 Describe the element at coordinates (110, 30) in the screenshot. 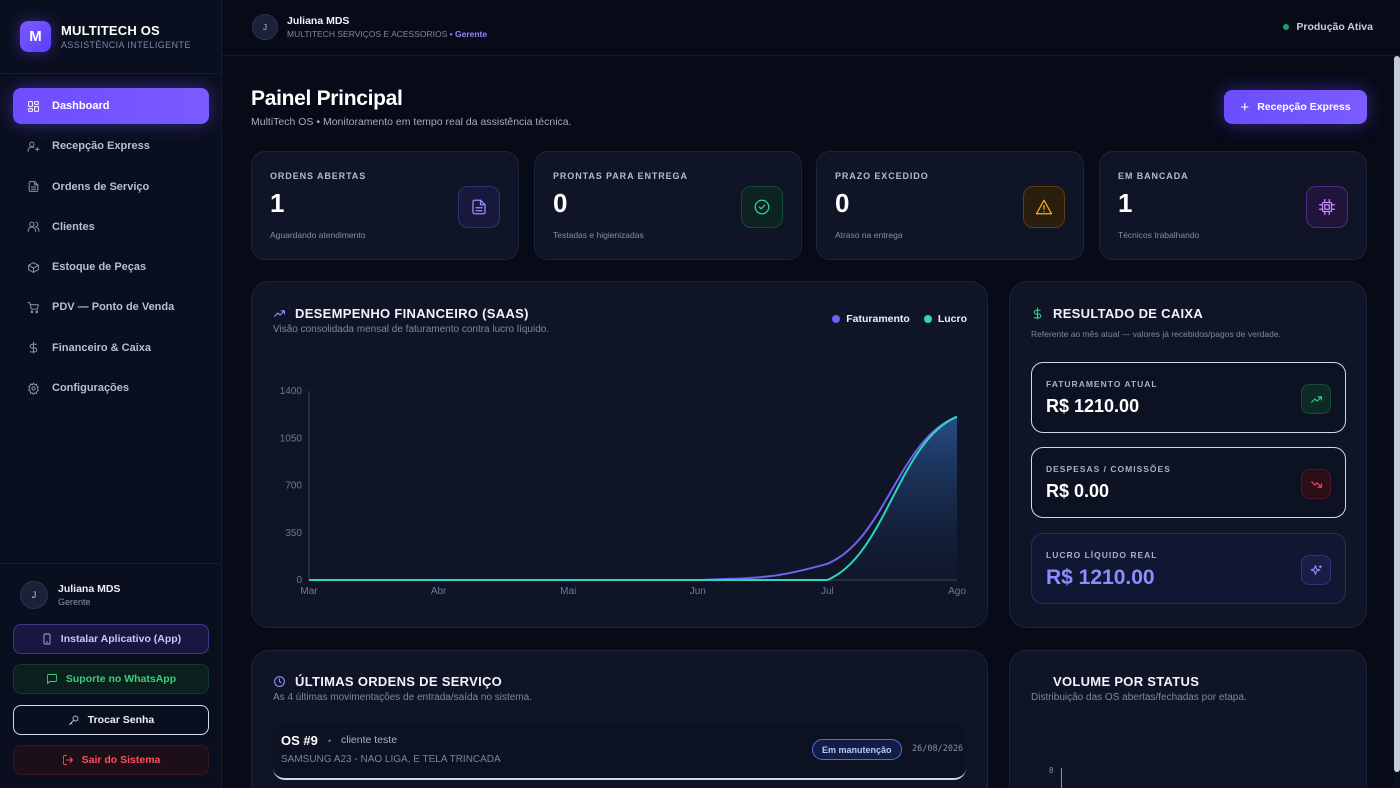

I see `brand-name: MULTITECH OS` at that location.